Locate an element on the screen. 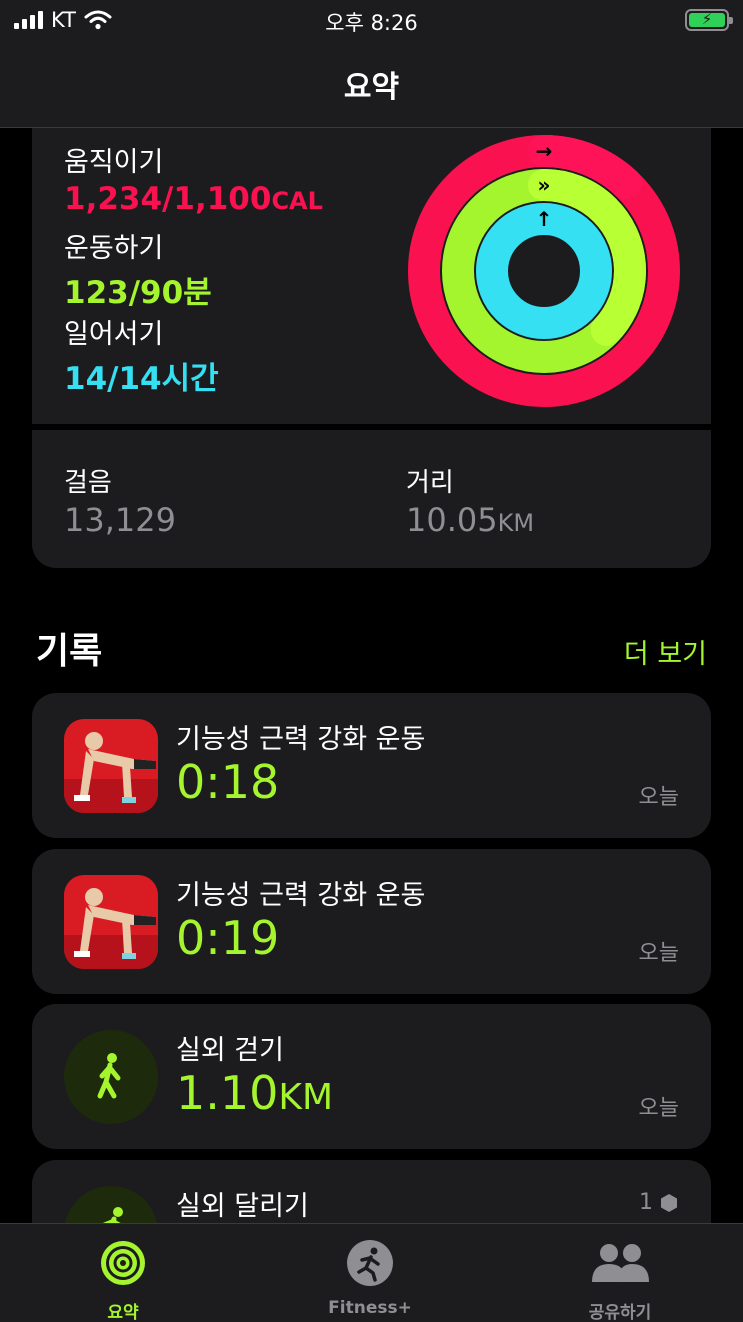 The image size is (743, 1322). workout-card: 실외 걷기 1.10KM 오늘 is located at coordinates (371, 1076).